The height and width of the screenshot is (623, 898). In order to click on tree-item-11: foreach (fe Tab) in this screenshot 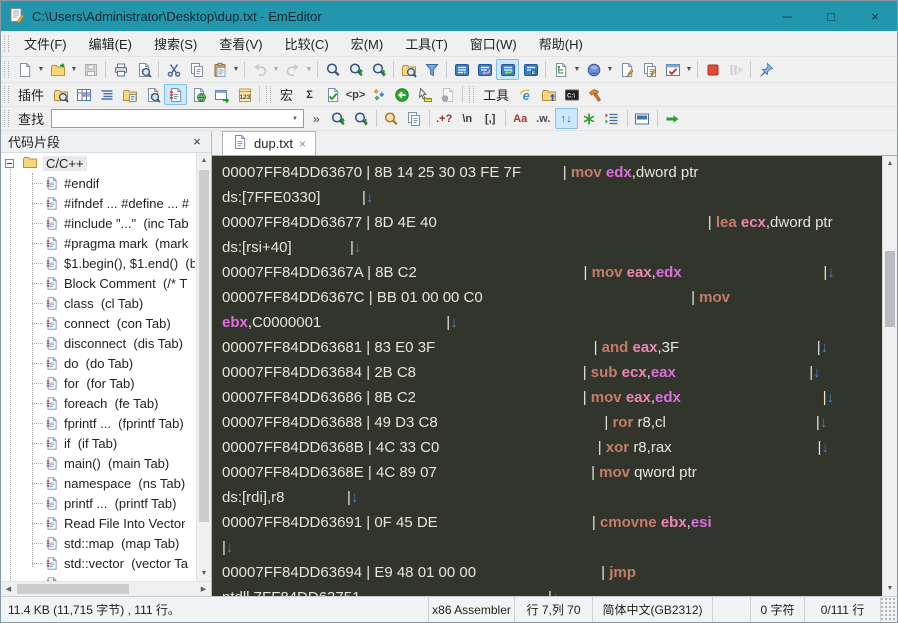, I will do `click(106, 403)`.